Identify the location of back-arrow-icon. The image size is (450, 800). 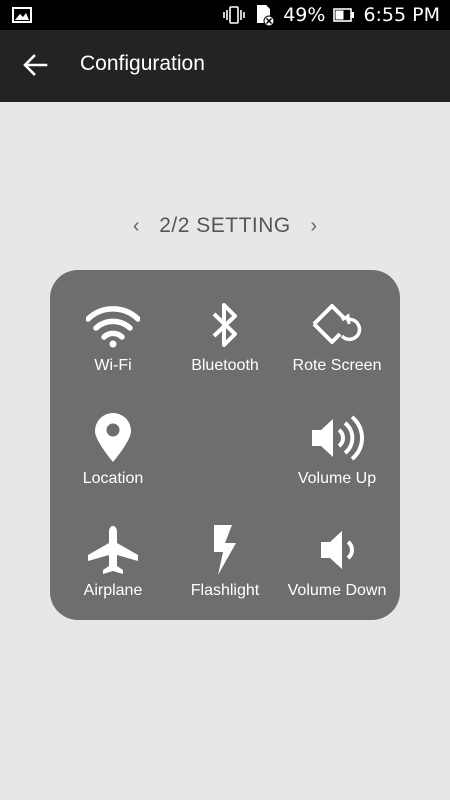
(35, 65).